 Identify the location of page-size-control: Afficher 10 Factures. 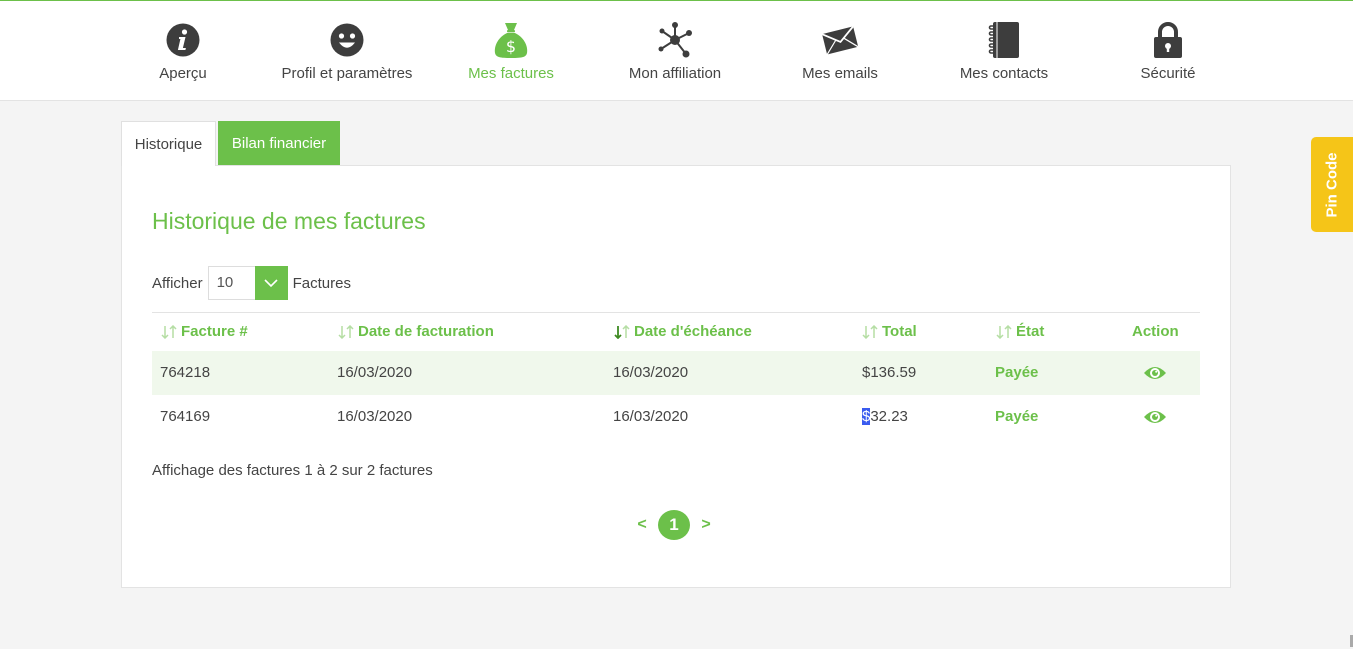
(251, 283).